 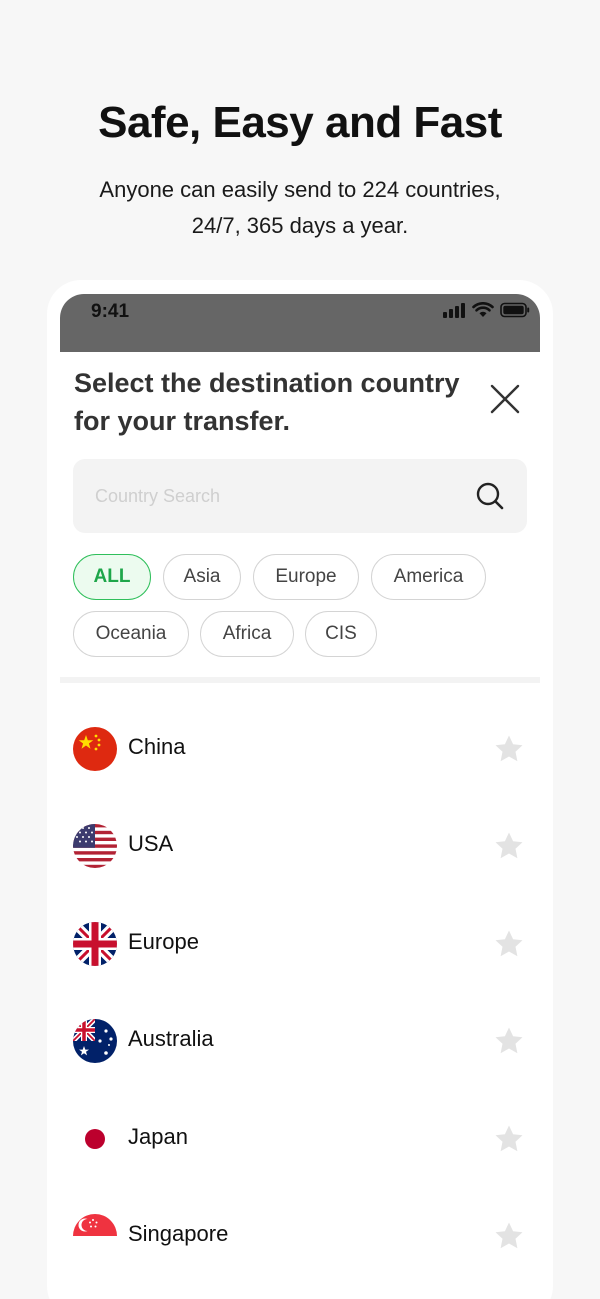 What do you see at coordinates (157, 746) in the screenshot?
I see `country-name: China` at bounding box center [157, 746].